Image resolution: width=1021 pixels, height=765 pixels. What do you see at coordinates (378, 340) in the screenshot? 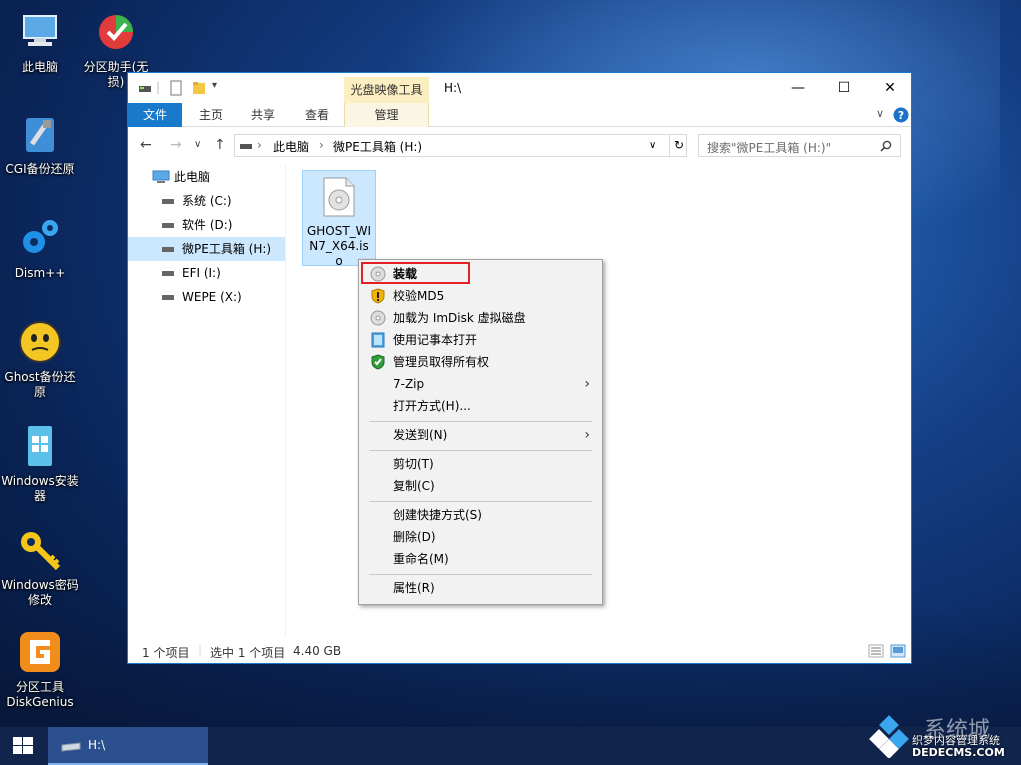
I see `notepad-icon` at bounding box center [378, 340].